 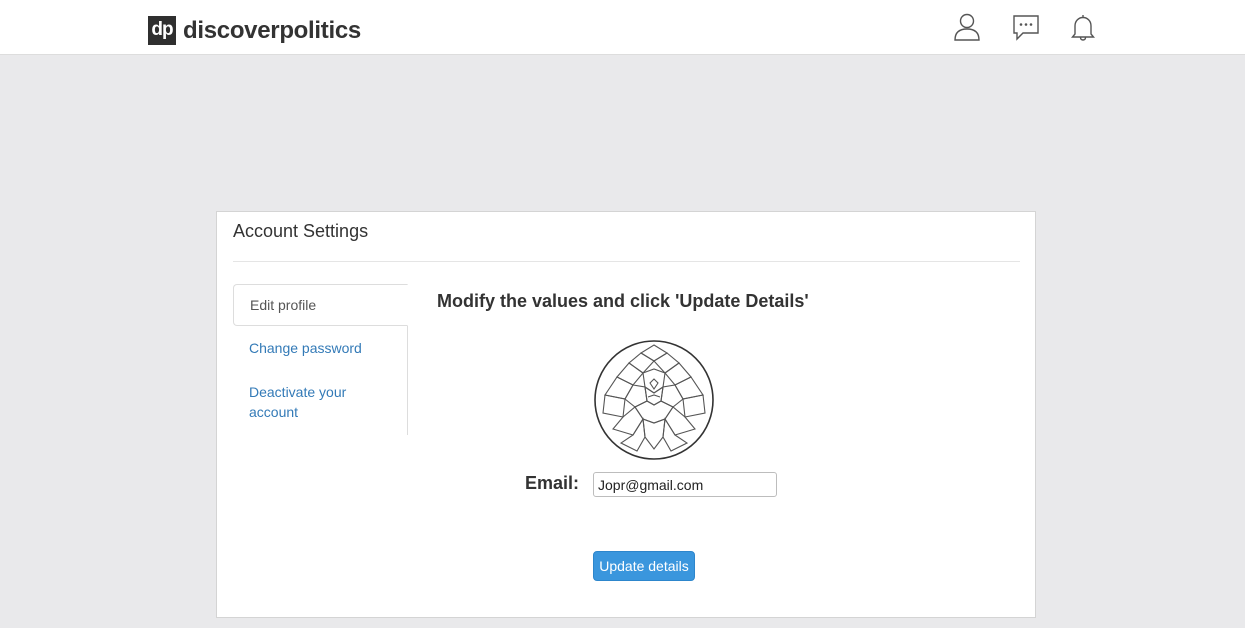 I want to click on sidebar-item-change-password: Change password, so click(x=320, y=348).